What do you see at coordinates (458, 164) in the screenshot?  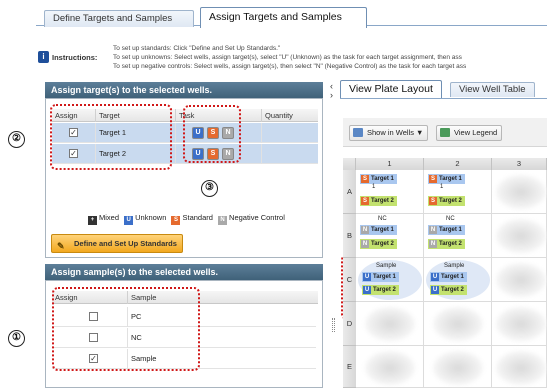 I see `col-header-2: 2` at bounding box center [458, 164].